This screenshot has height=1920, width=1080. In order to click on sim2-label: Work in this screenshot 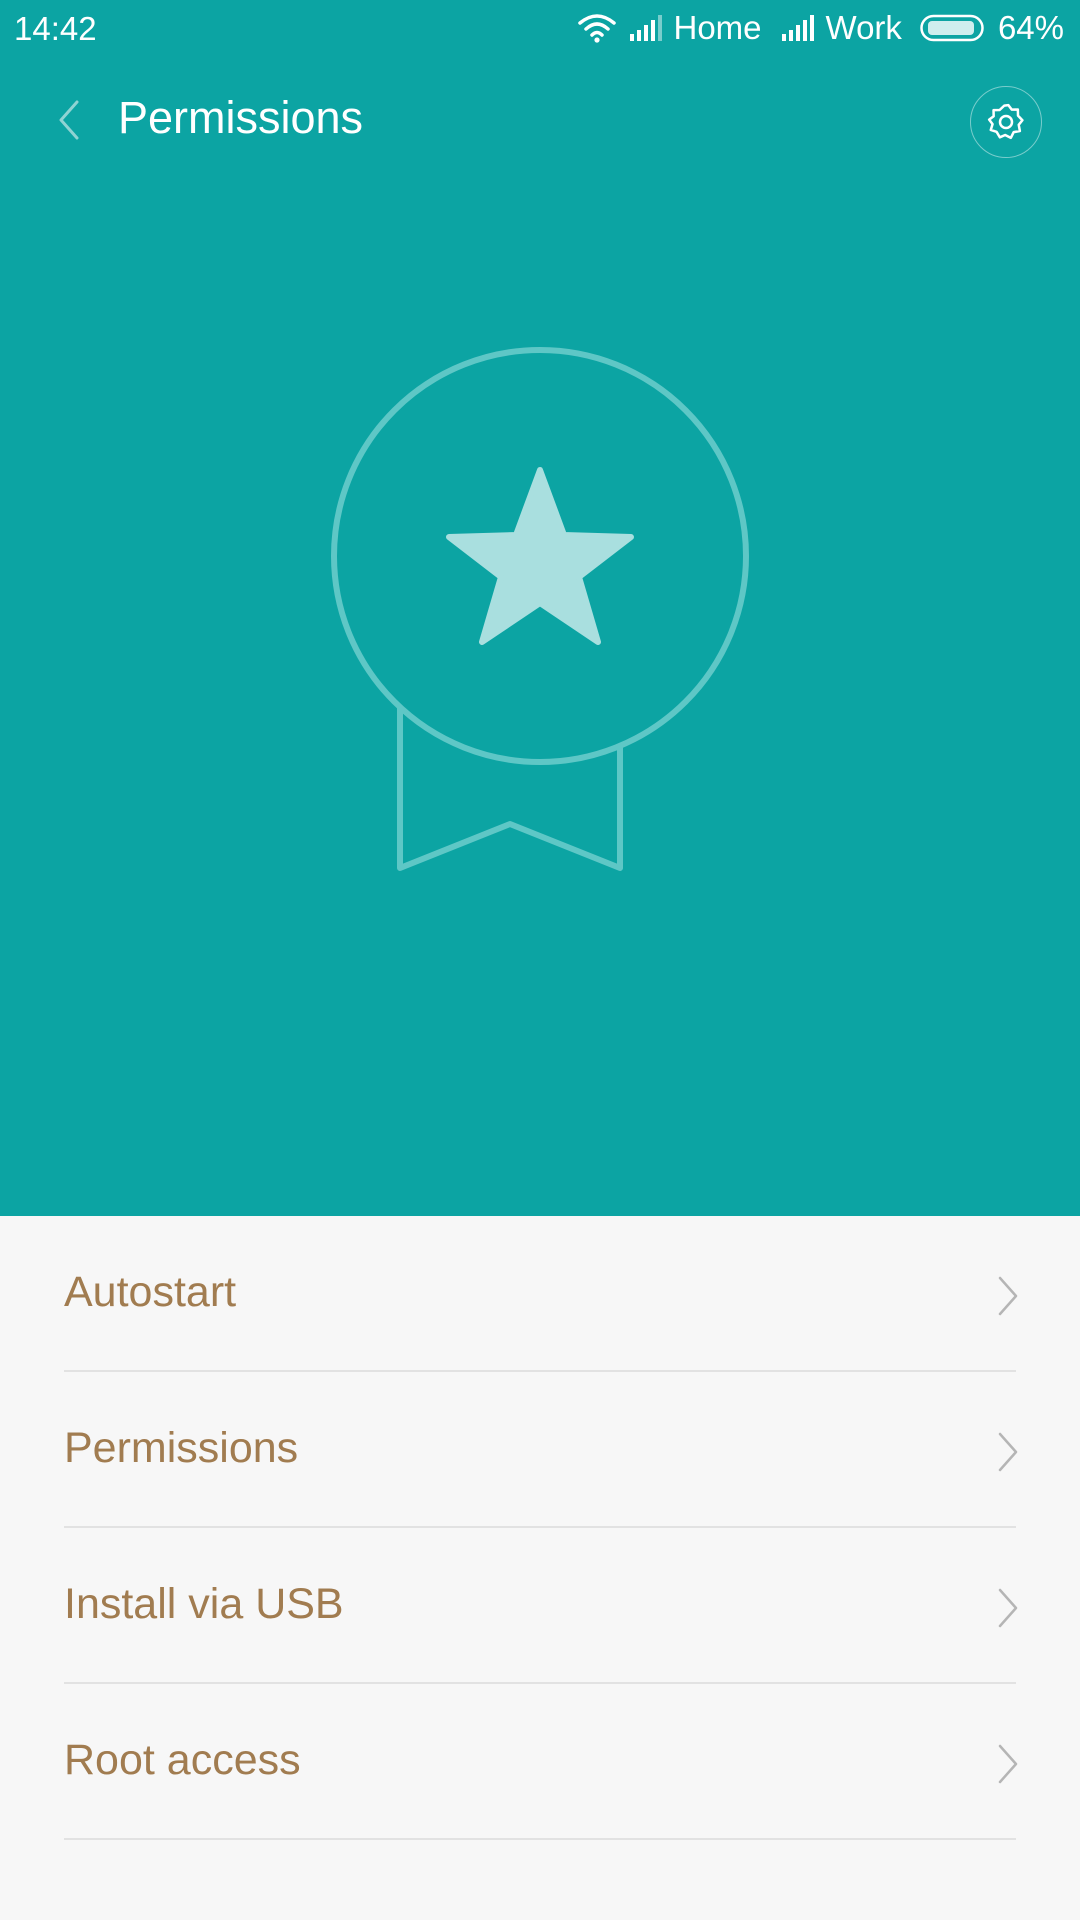, I will do `click(863, 27)`.